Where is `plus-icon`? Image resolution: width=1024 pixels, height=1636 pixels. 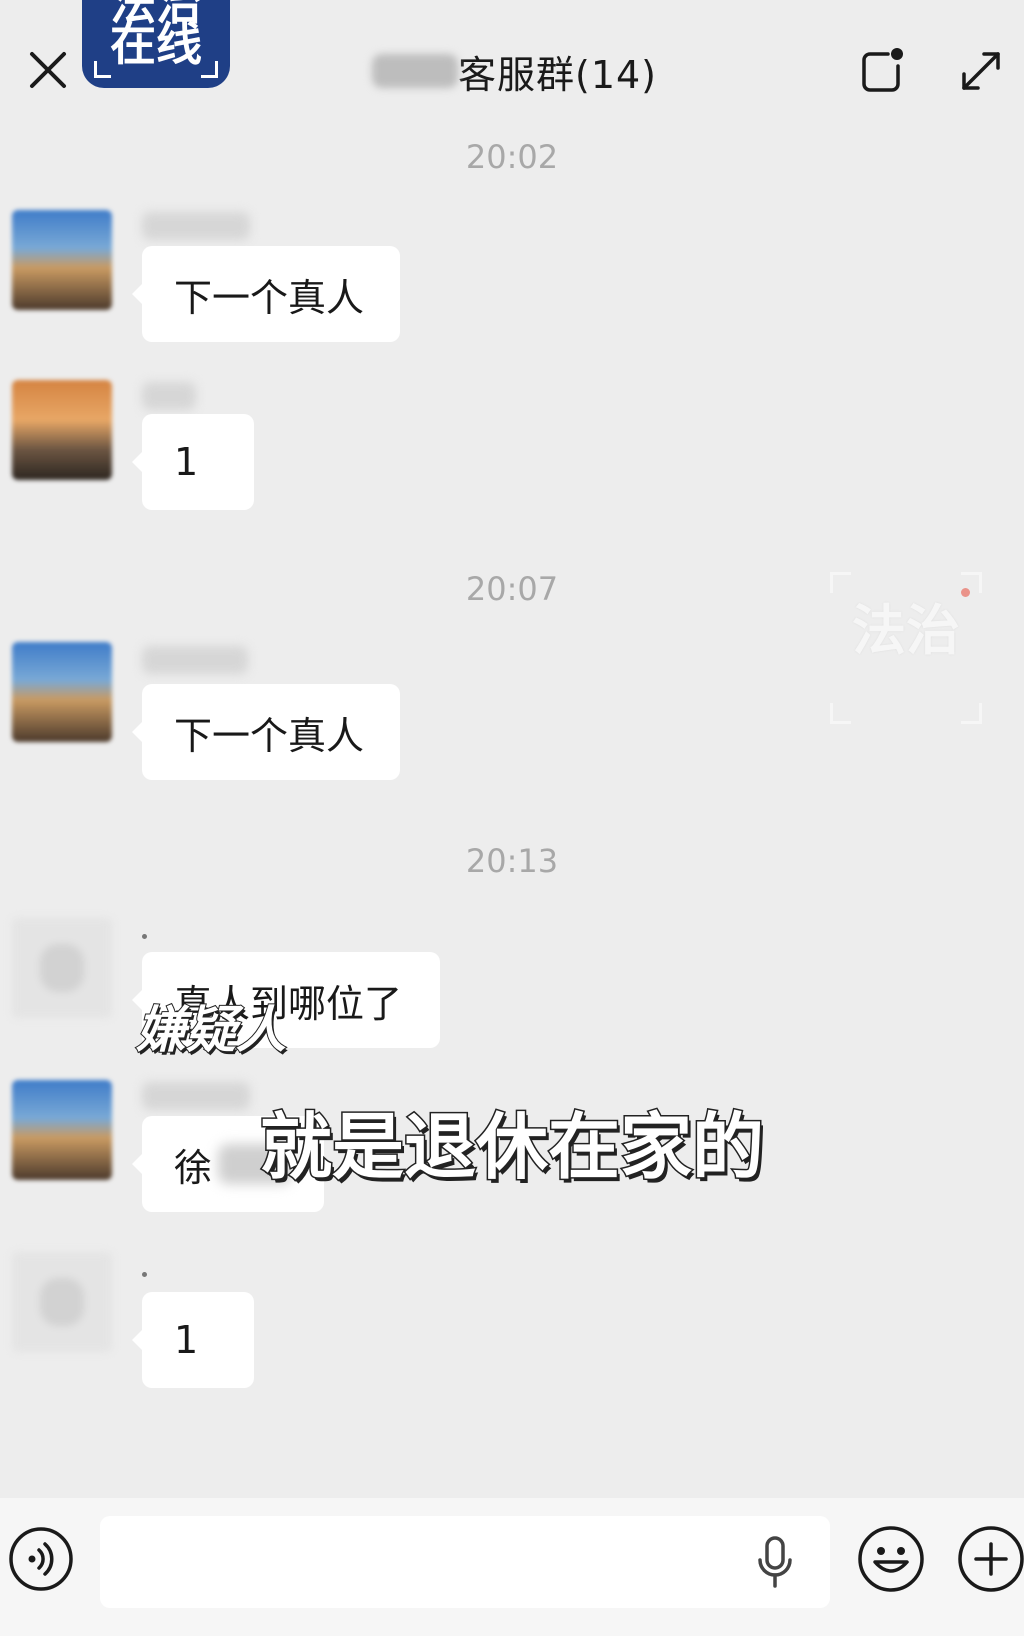
plus-icon is located at coordinates (990, 1559).